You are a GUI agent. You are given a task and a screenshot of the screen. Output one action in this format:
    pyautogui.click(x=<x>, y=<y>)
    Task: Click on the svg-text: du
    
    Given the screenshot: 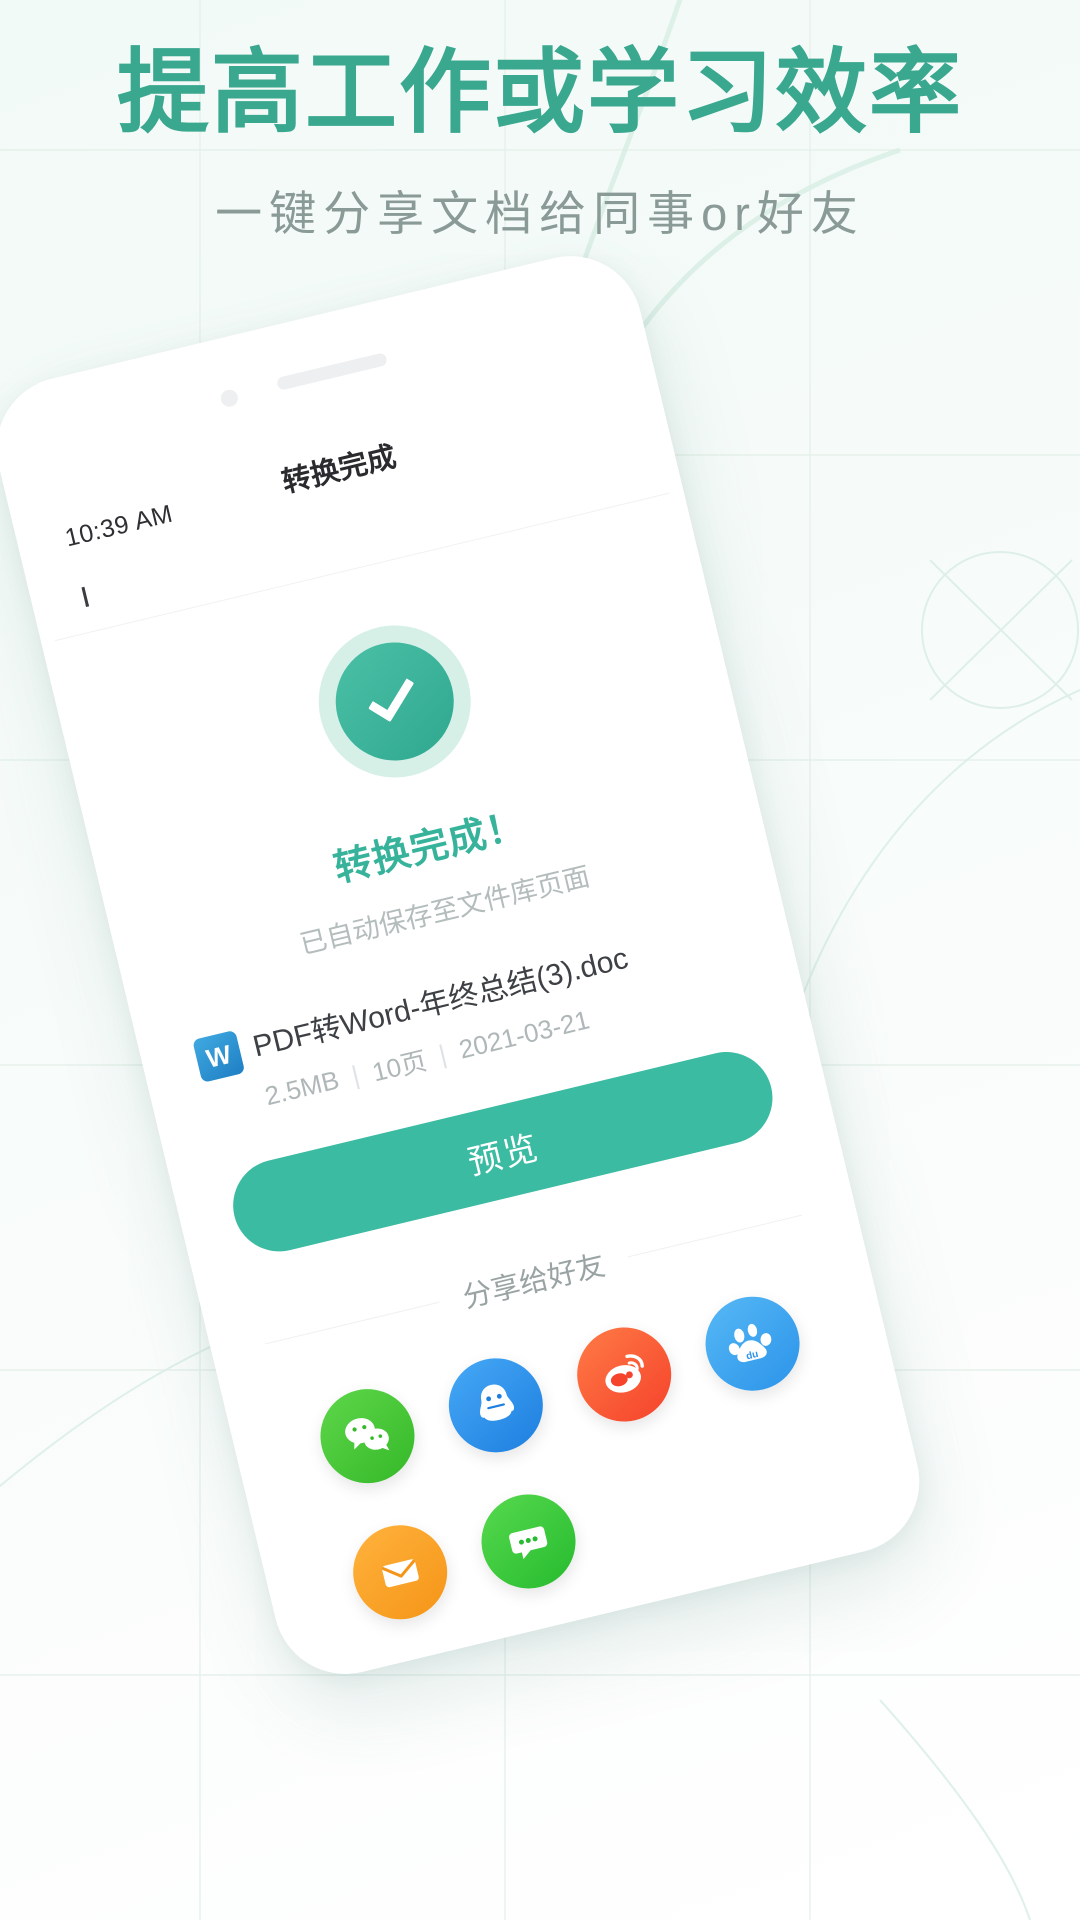 What is the action you would take?
    pyautogui.click(x=752, y=1356)
    